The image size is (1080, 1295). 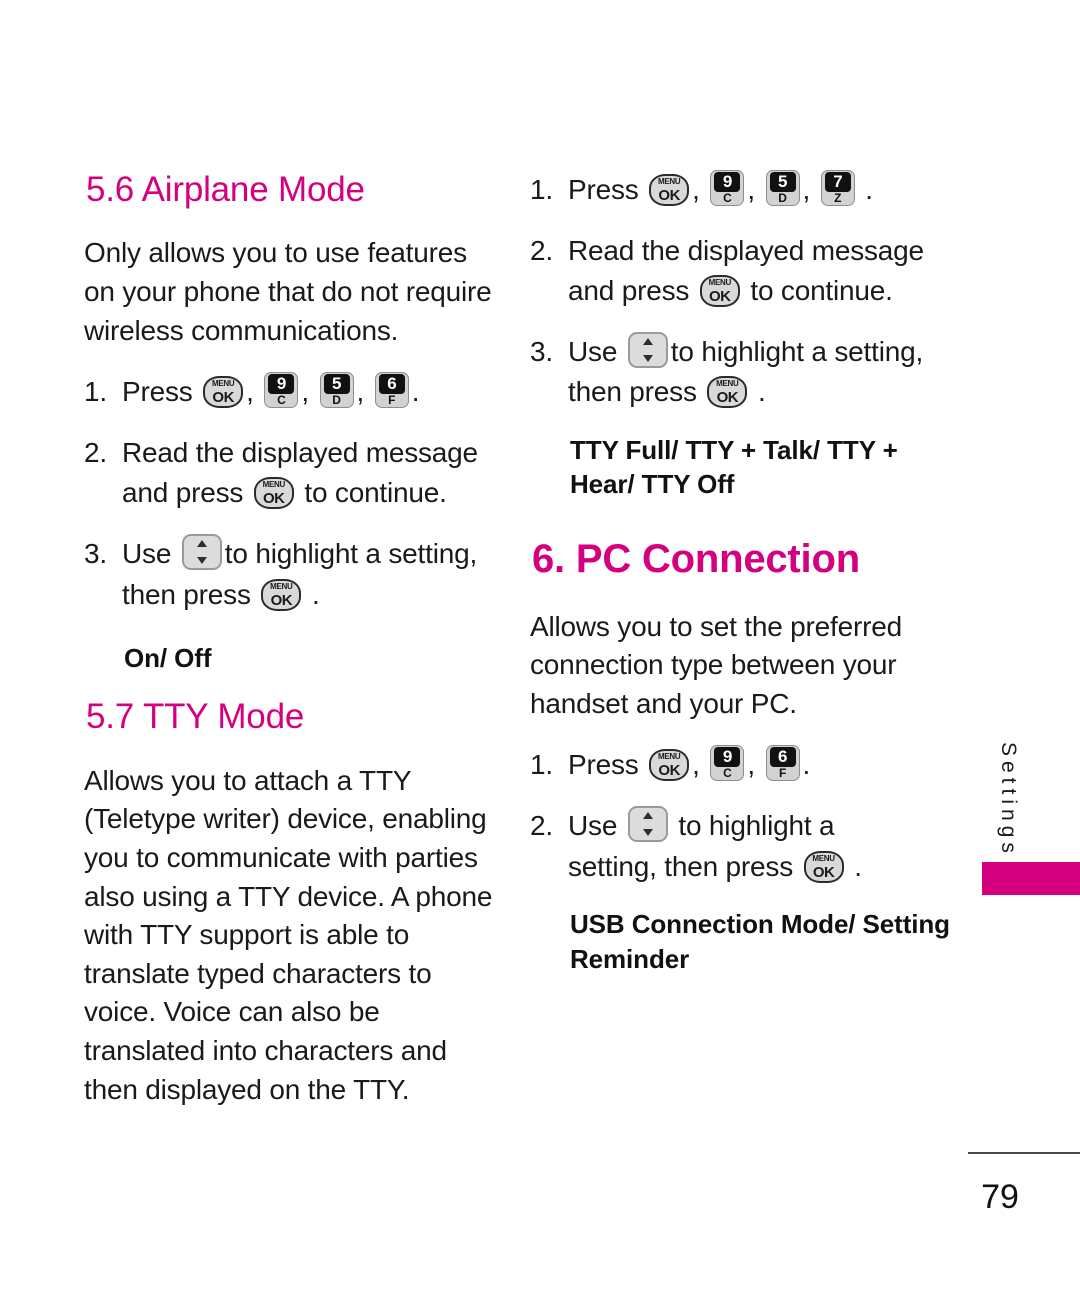 I want to click on tty-step-1: 1. Press MENU OK , 9 C , 5 D , 7 Z ., so click(x=740, y=190).